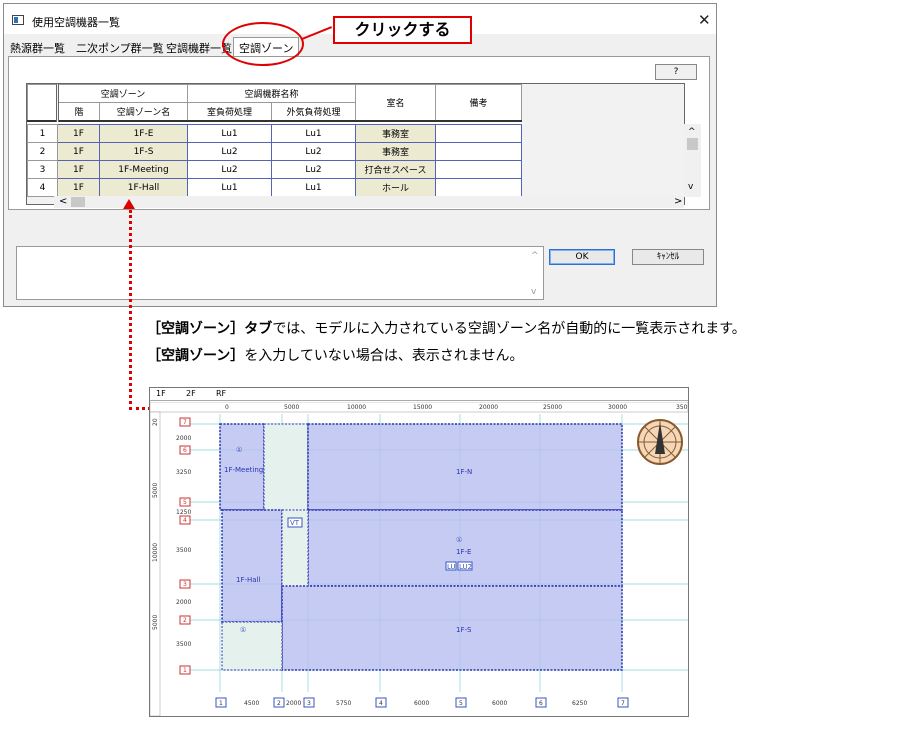 This screenshot has height=732, width=902. Describe the element at coordinates (185, 546) in the screenshot. I see `row-markers: 7 6 5 4 3 2 1` at that location.